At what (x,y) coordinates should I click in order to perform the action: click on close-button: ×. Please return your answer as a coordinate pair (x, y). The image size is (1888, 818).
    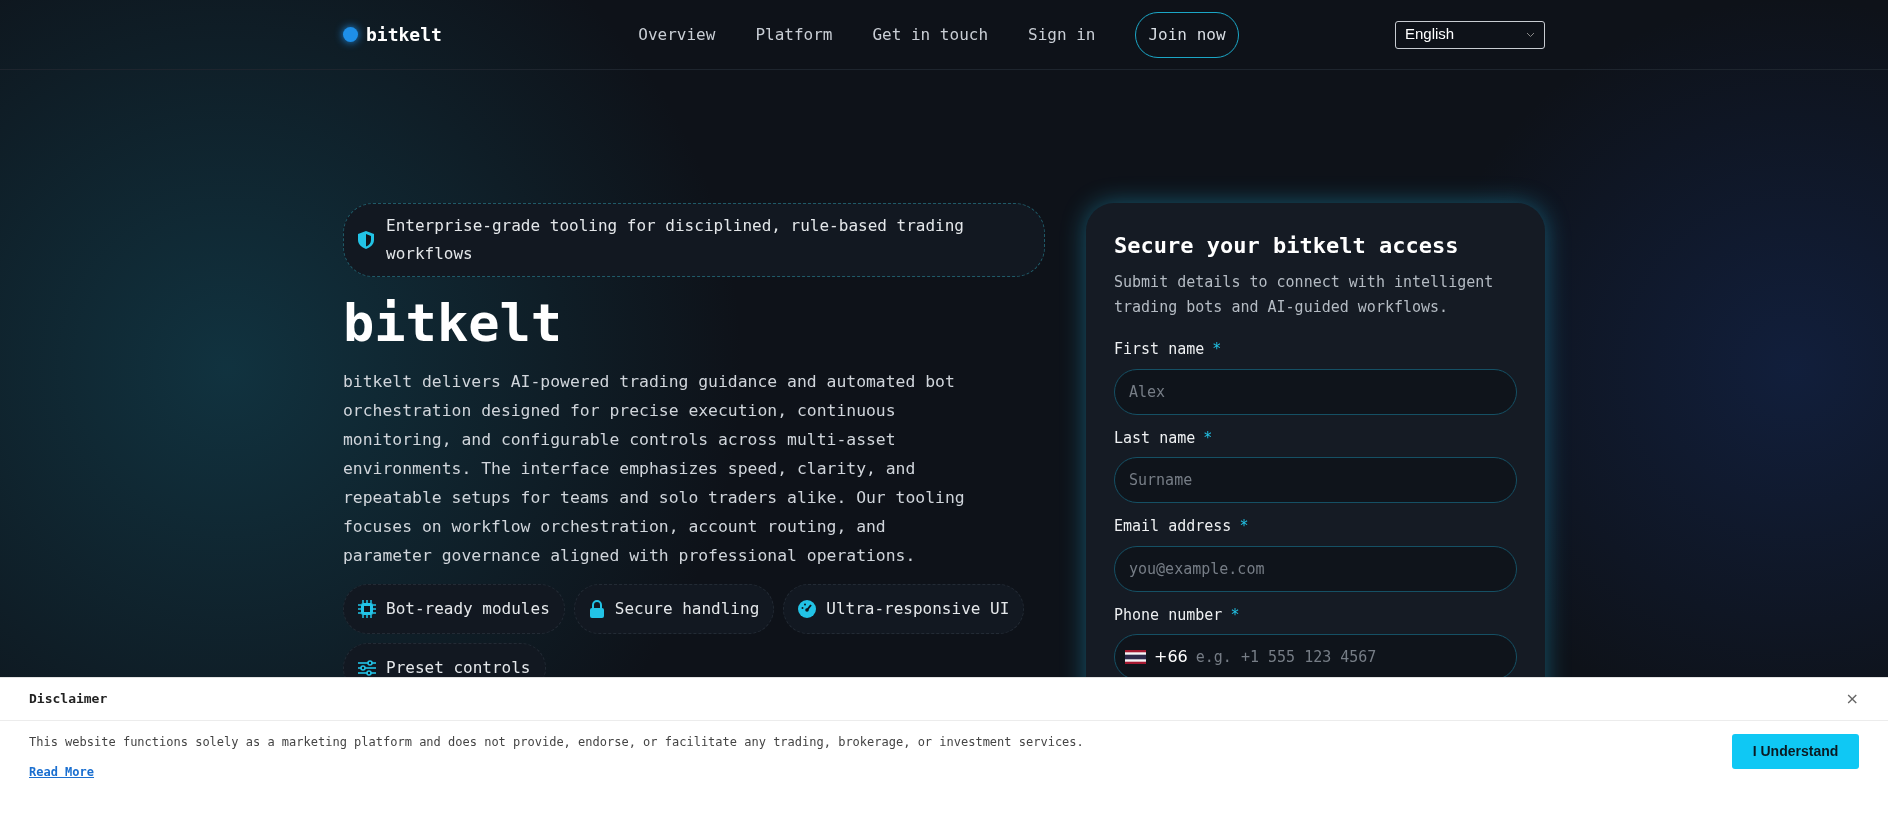
    Looking at the image, I should click on (1852, 699).